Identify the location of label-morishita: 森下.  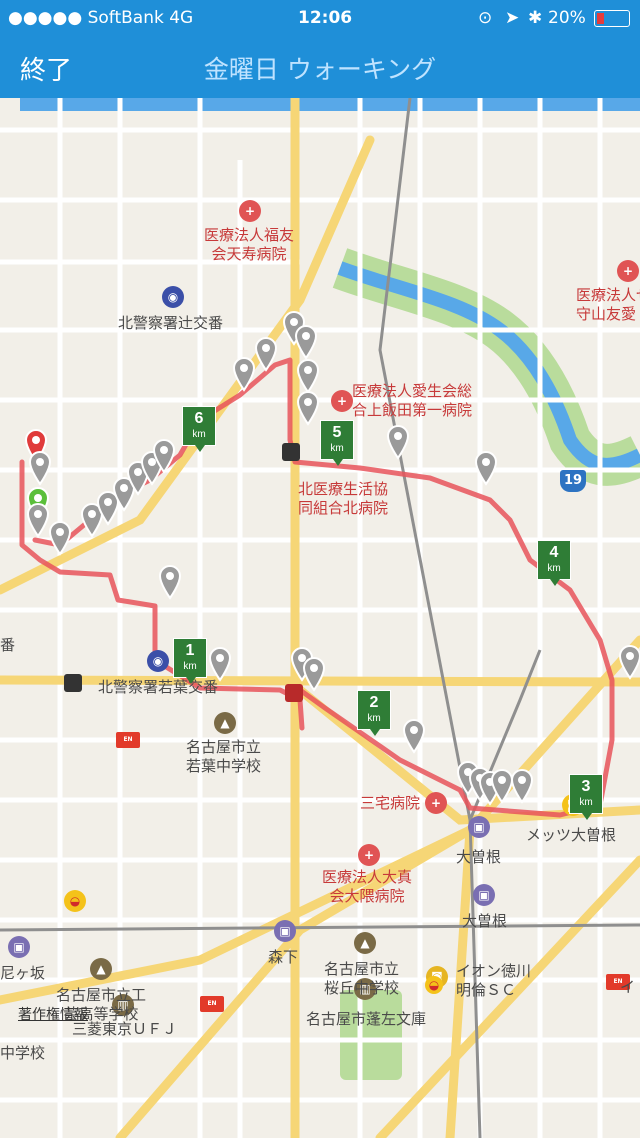
(283, 957).